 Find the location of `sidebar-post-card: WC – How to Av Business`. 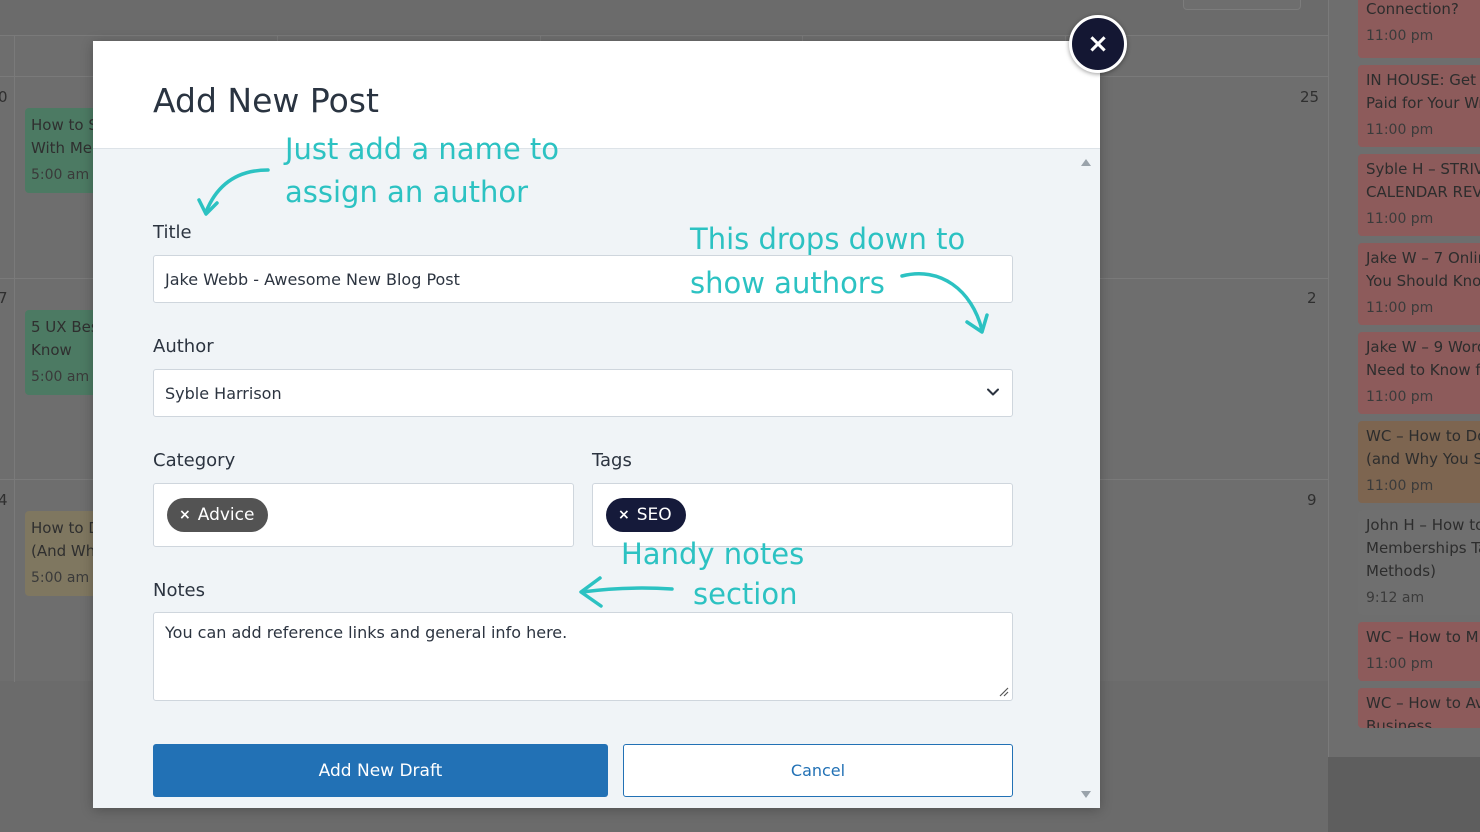

sidebar-post-card: WC – How to Av Business is located at coordinates (1419, 708).